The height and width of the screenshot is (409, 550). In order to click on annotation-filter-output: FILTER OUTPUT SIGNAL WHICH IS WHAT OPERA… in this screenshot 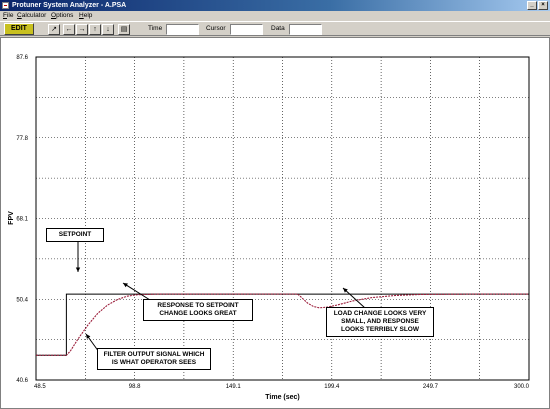, I will do `click(154, 359)`.